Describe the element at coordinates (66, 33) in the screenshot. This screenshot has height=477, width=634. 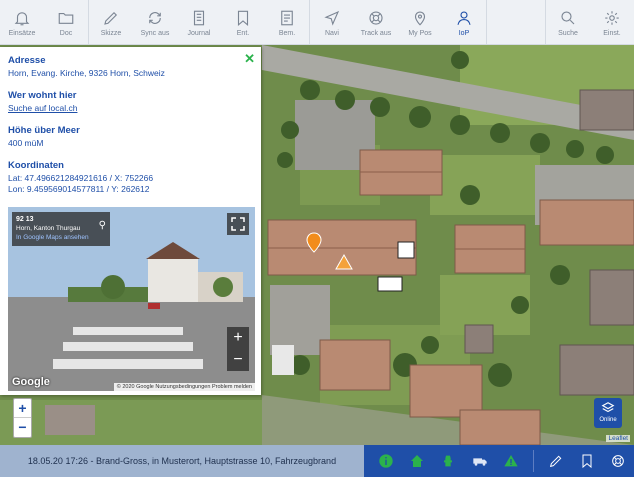
I see `tab-label: Doc` at that location.